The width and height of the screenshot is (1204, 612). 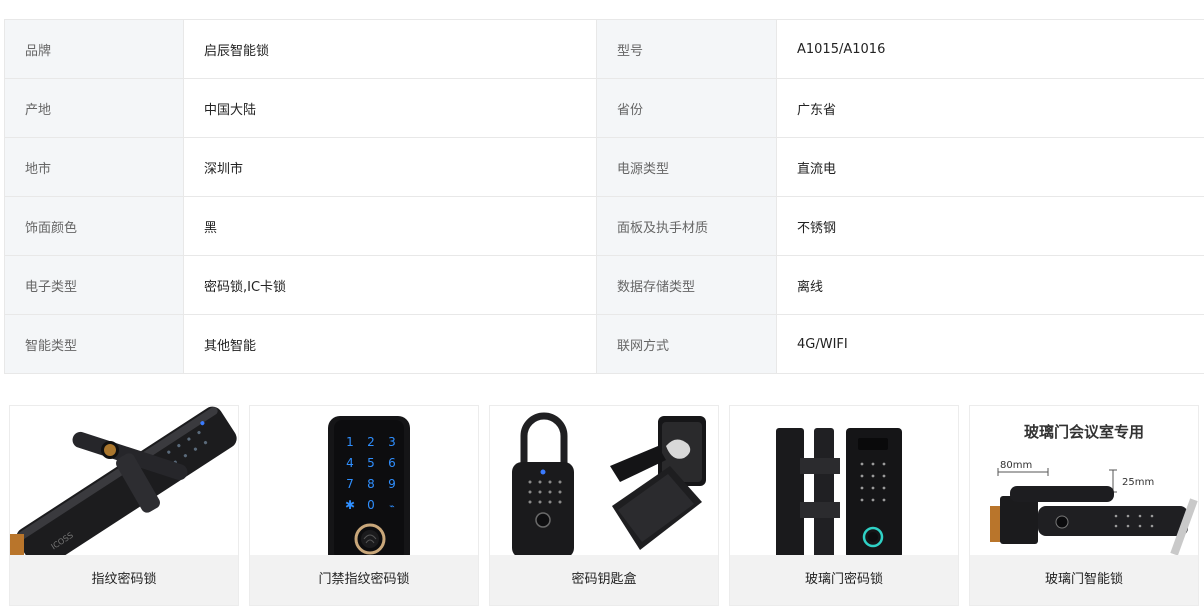 What do you see at coordinates (391, 507) in the screenshot?
I see `keypad-key: ⌁` at bounding box center [391, 507].